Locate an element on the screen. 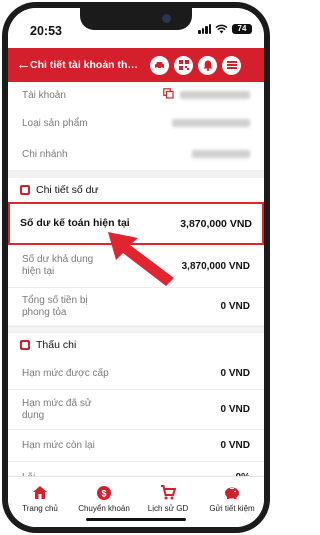 This screenshot has width=320, height=535. status-bar: 20:53 74 is located at coordinates (136, 28).